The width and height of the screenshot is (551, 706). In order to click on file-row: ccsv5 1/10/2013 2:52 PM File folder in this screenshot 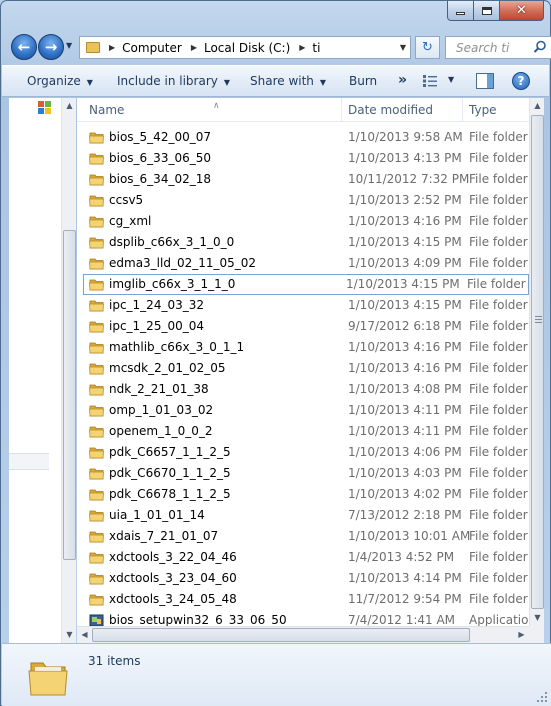, I will do `click(303, 200)`.